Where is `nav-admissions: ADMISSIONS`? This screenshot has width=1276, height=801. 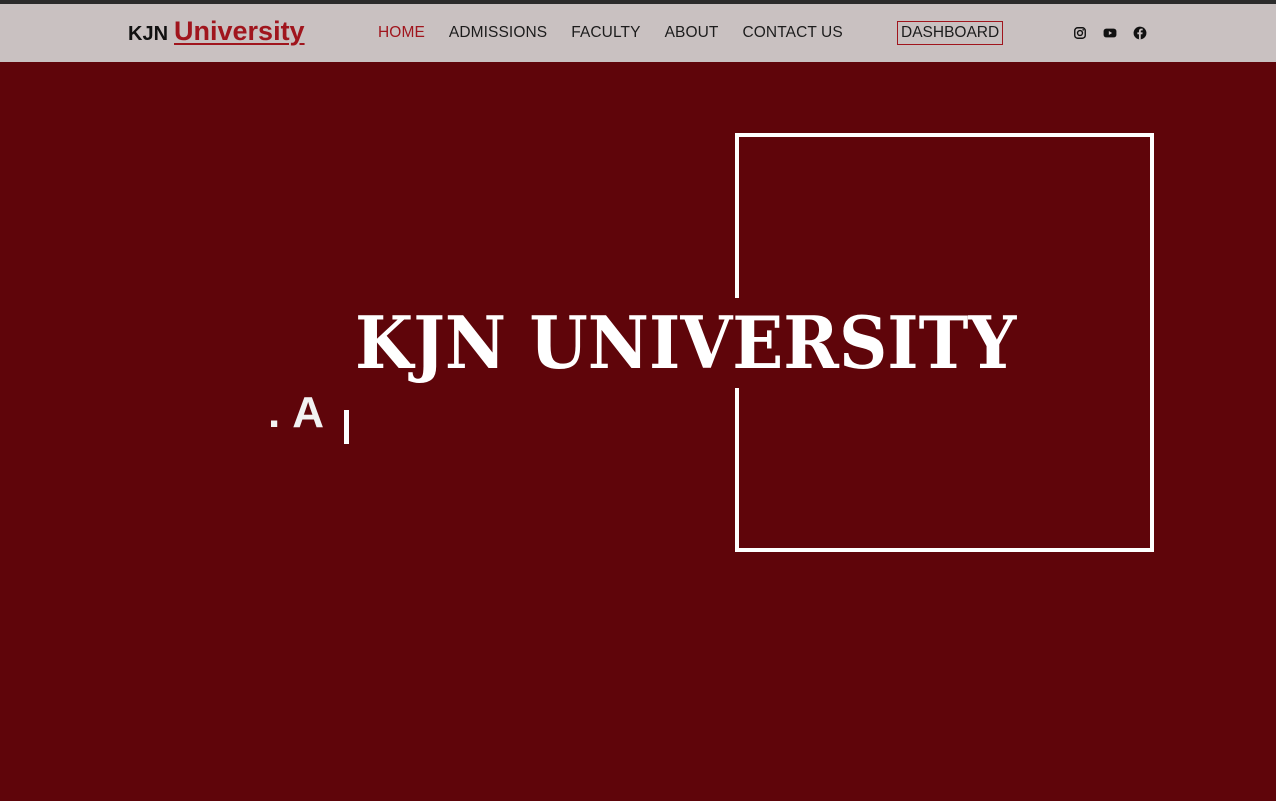 nav-admissions: ADMISSIONS is located at coordinates (498, 33).